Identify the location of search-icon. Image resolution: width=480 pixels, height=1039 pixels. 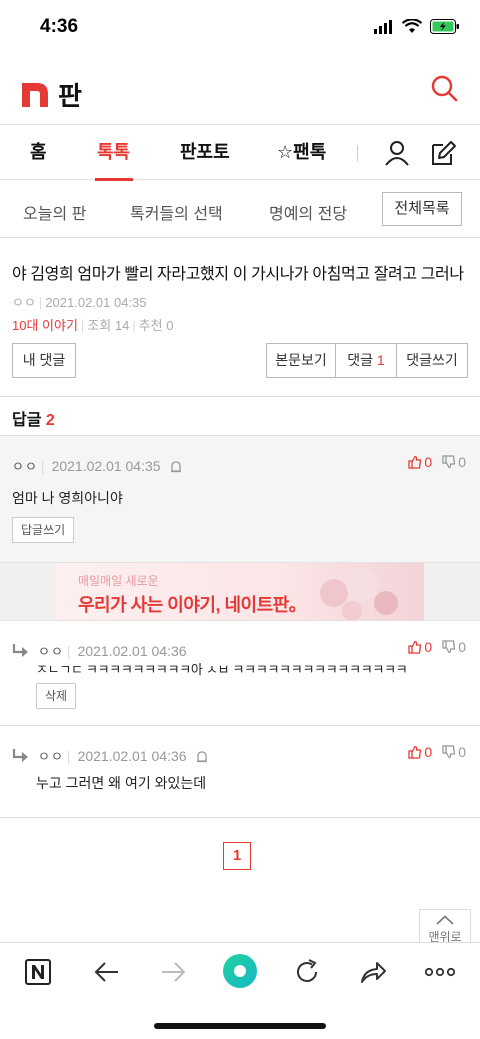
(444, 88).